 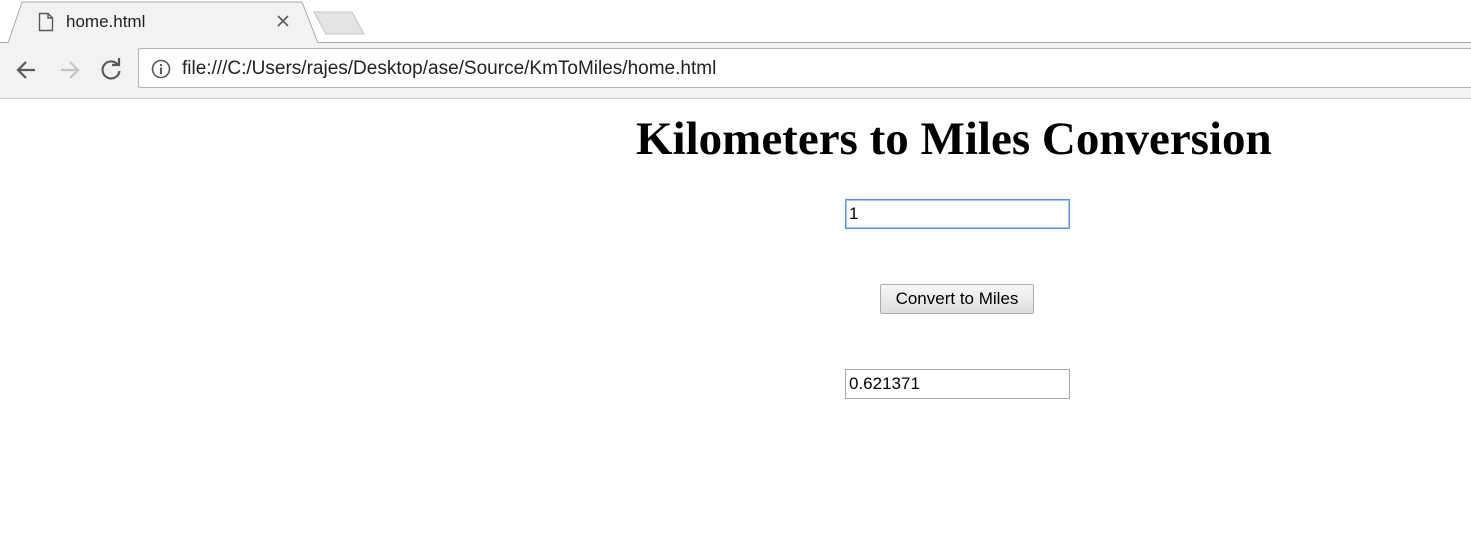 I want to click on close-icon, so click(x=283, y=21).